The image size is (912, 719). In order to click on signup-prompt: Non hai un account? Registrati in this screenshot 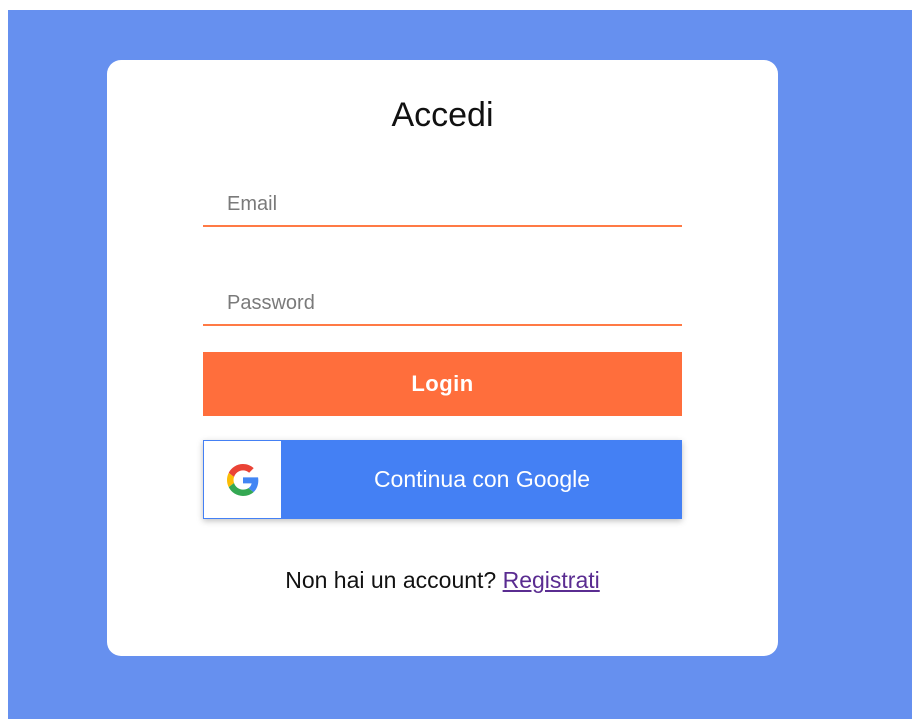, I will do `click(442, 580)`.